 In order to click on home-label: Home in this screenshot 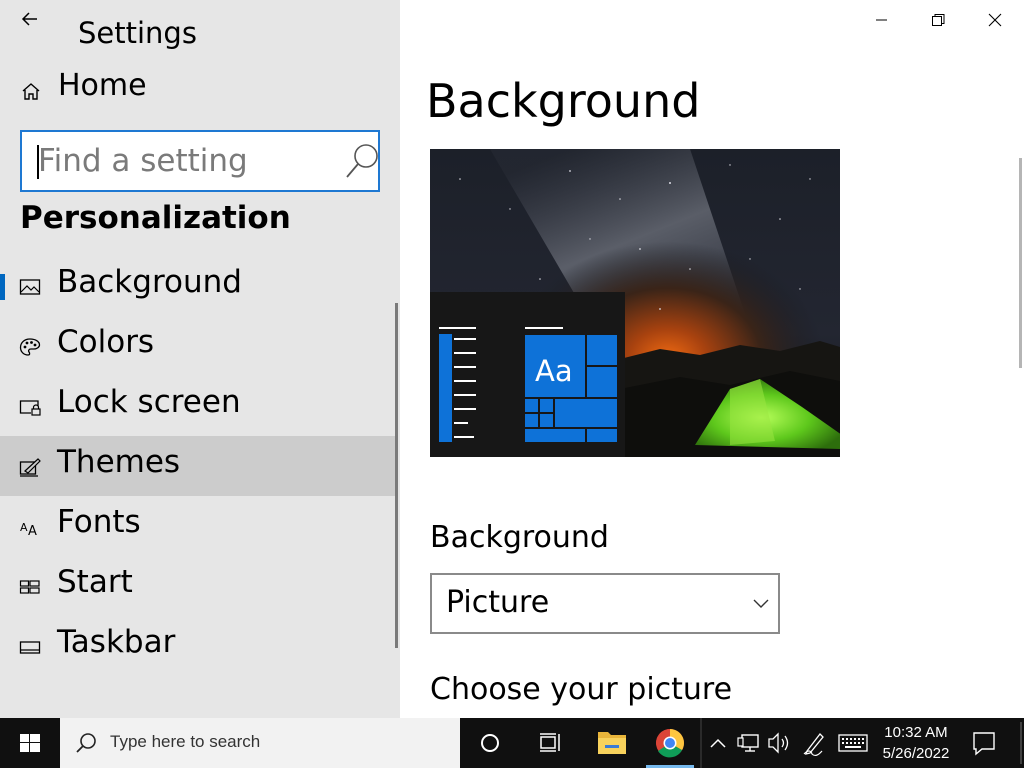, I will do `click(102, 85)`.